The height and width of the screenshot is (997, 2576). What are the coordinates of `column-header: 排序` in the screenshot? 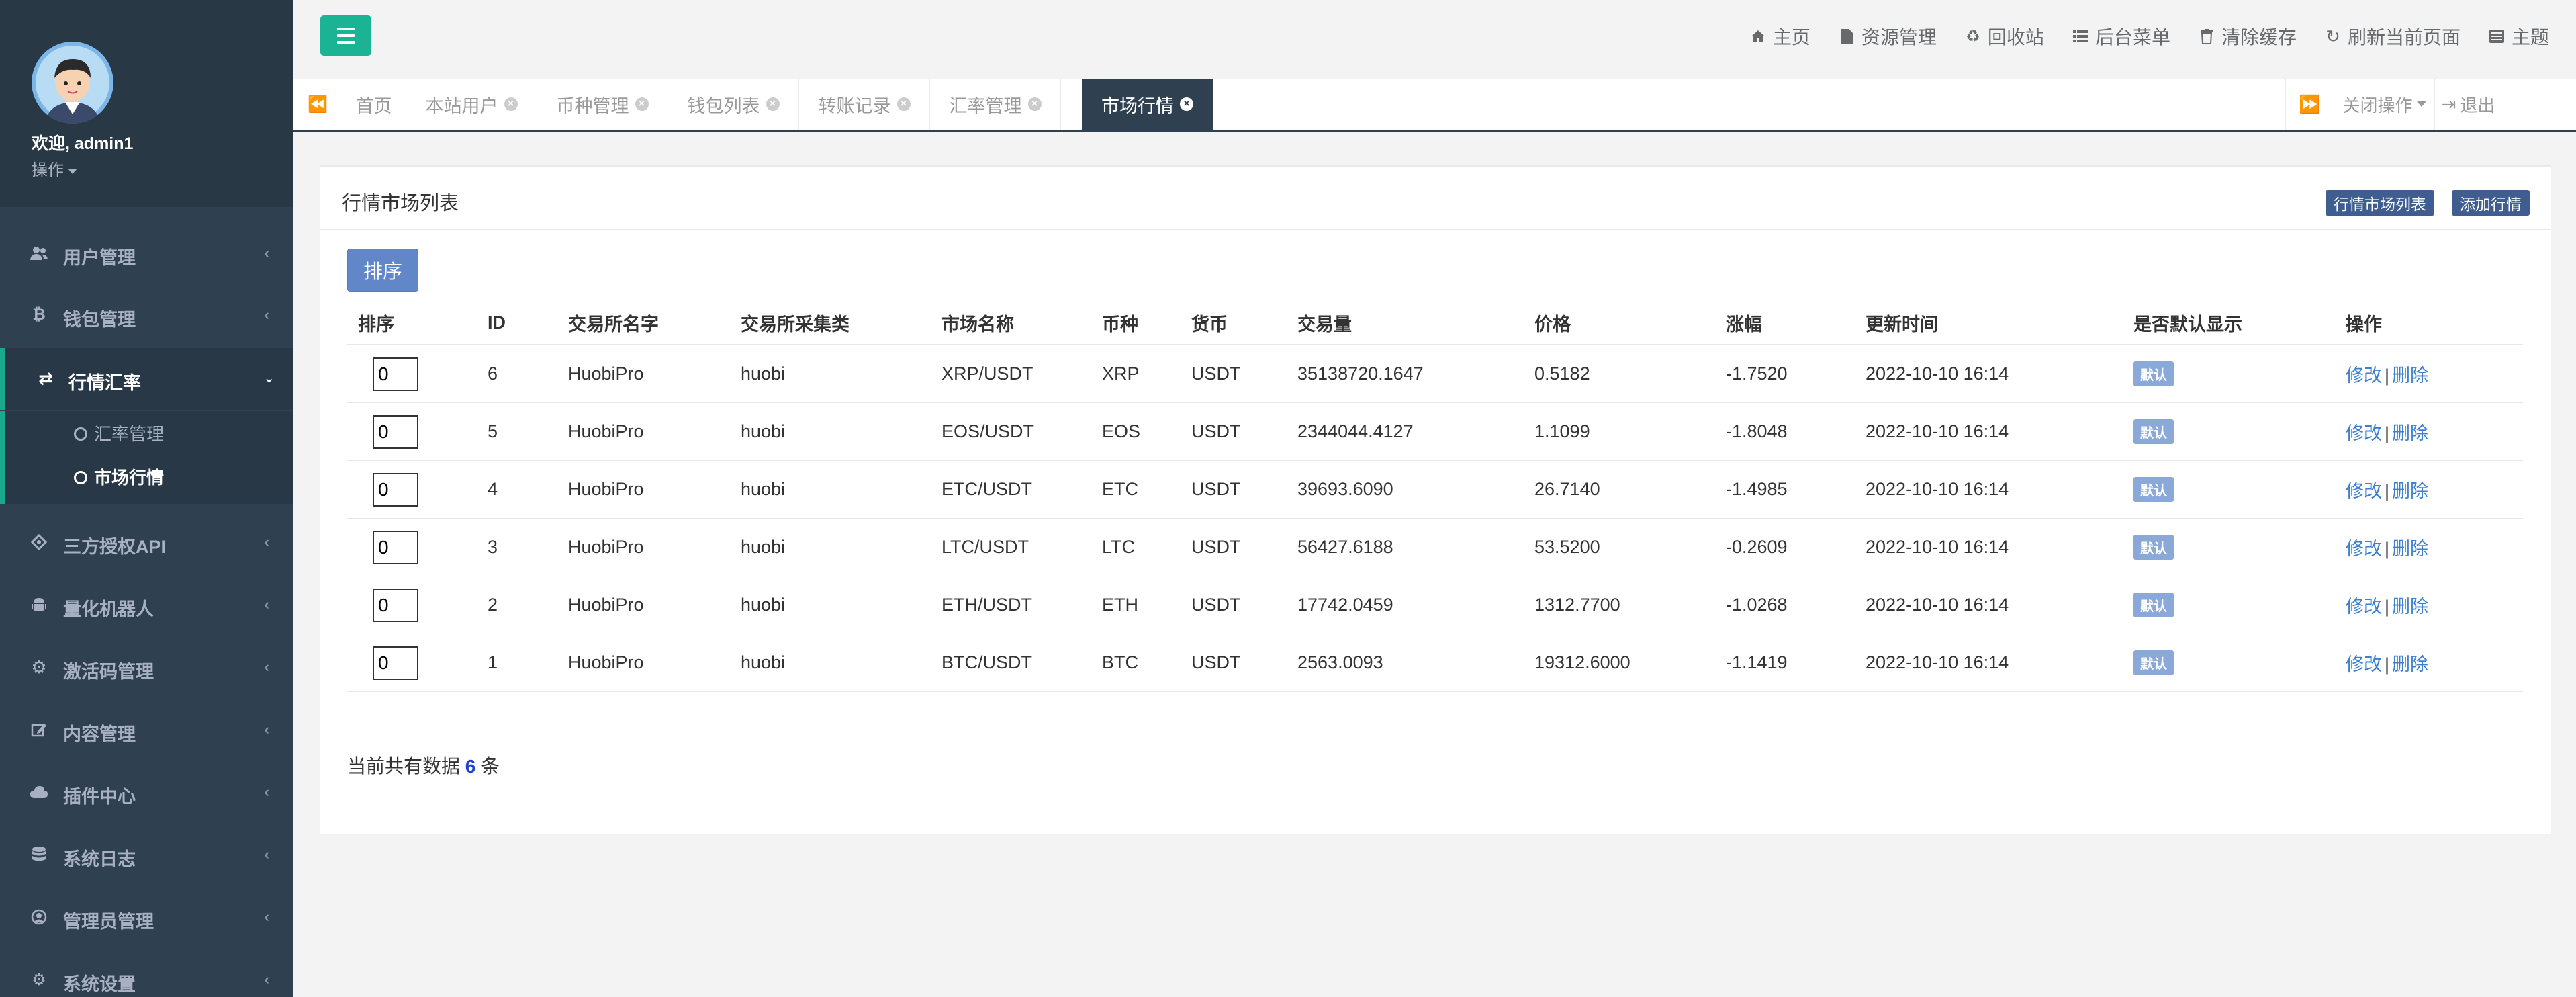 It's located at (412, 323).